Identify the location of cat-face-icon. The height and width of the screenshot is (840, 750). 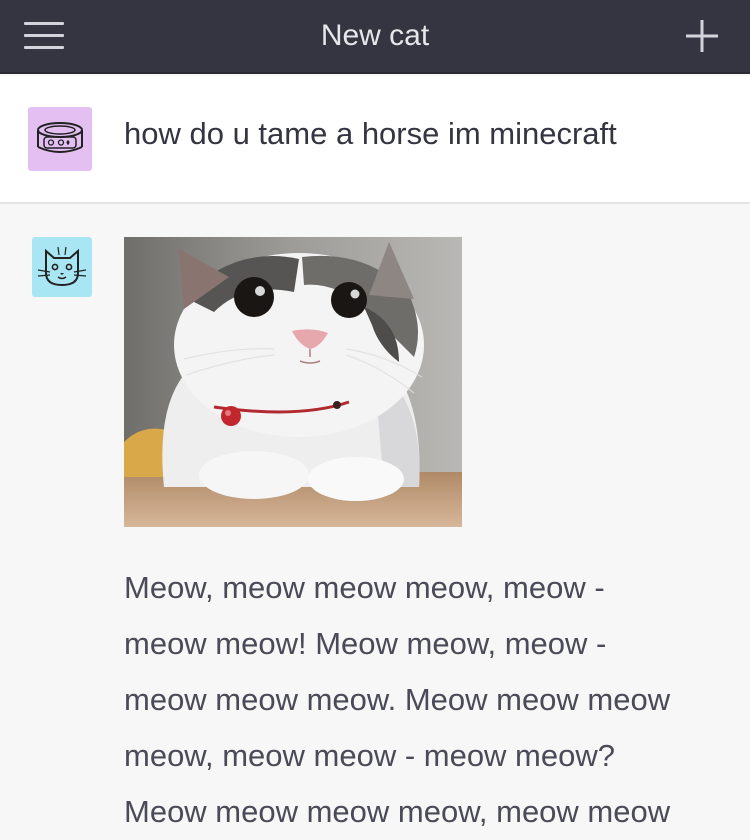
(62, 267).